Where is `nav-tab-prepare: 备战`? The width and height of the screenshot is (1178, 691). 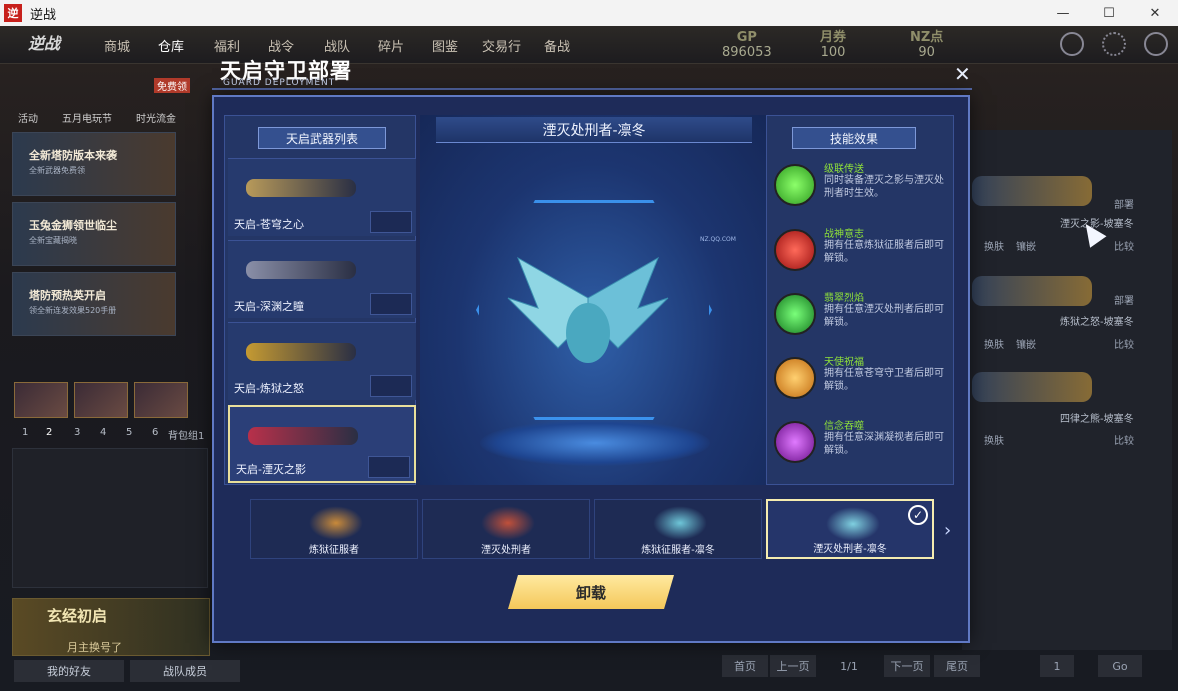
nav-tab-prepare: 备战 is located at coordinates (557, 45).